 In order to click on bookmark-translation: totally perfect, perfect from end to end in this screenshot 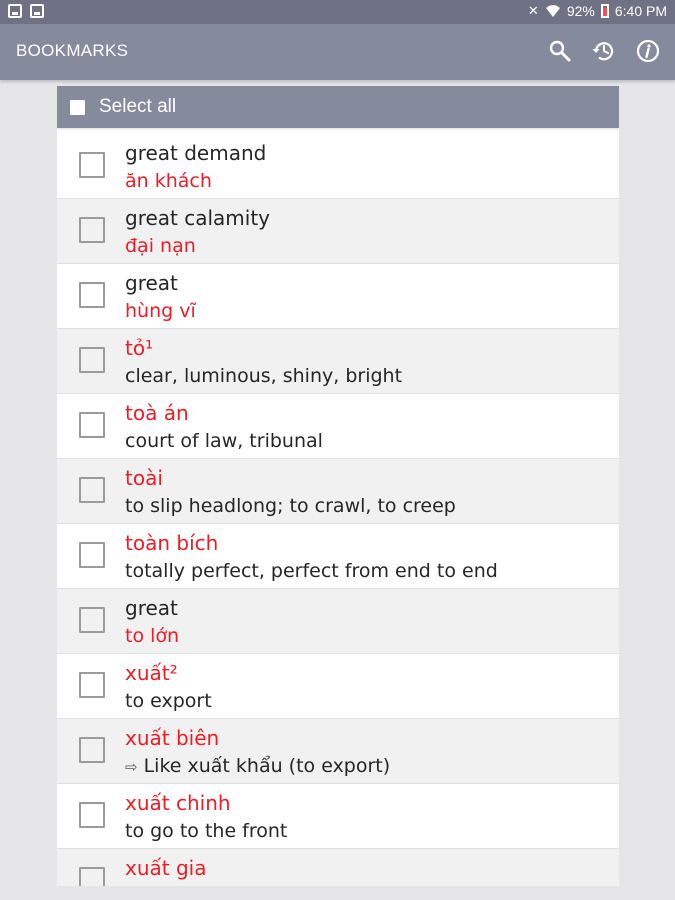, I will do `click(311, 571)`.